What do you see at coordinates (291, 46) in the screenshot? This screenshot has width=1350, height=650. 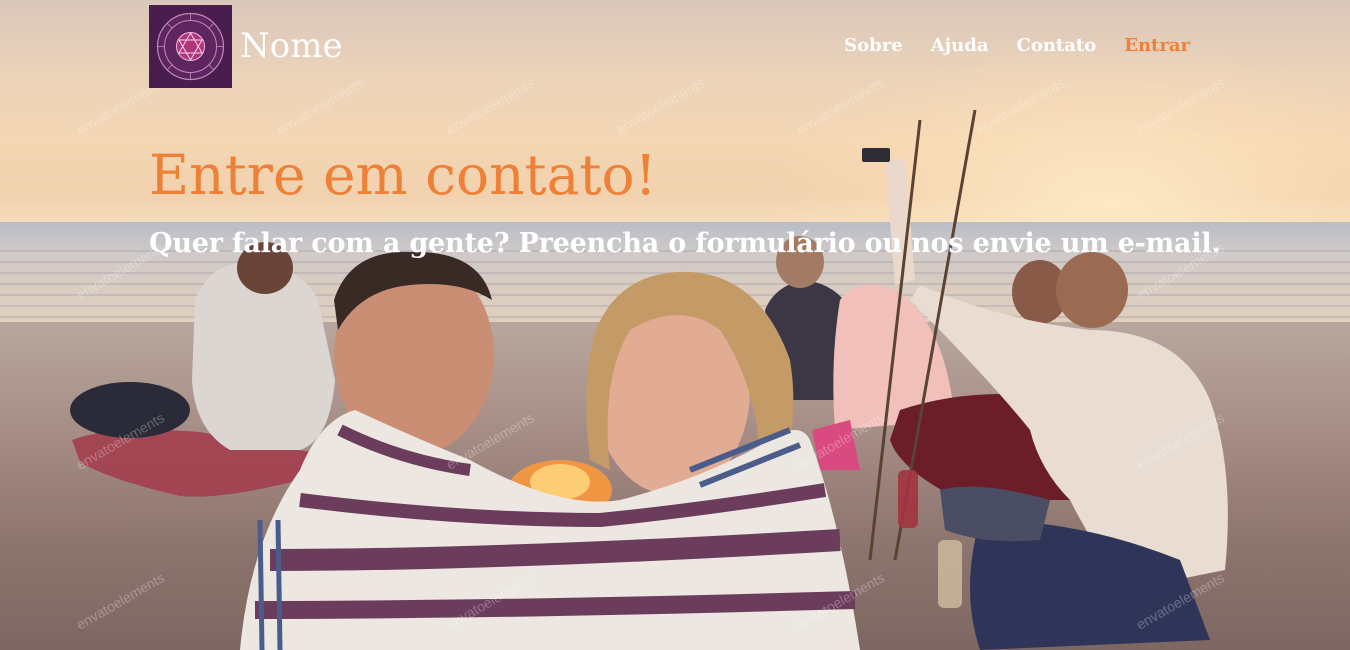 I see `brand-name: Nome` at bounding box center [291, 46].